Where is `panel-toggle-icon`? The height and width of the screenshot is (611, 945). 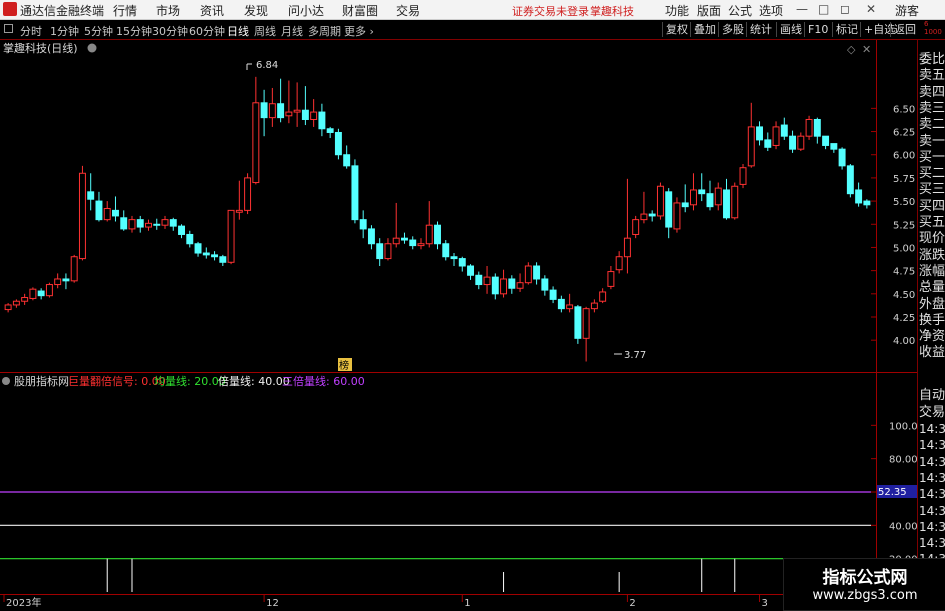 panel-toggle-icon is located at coordinates (8, 28).